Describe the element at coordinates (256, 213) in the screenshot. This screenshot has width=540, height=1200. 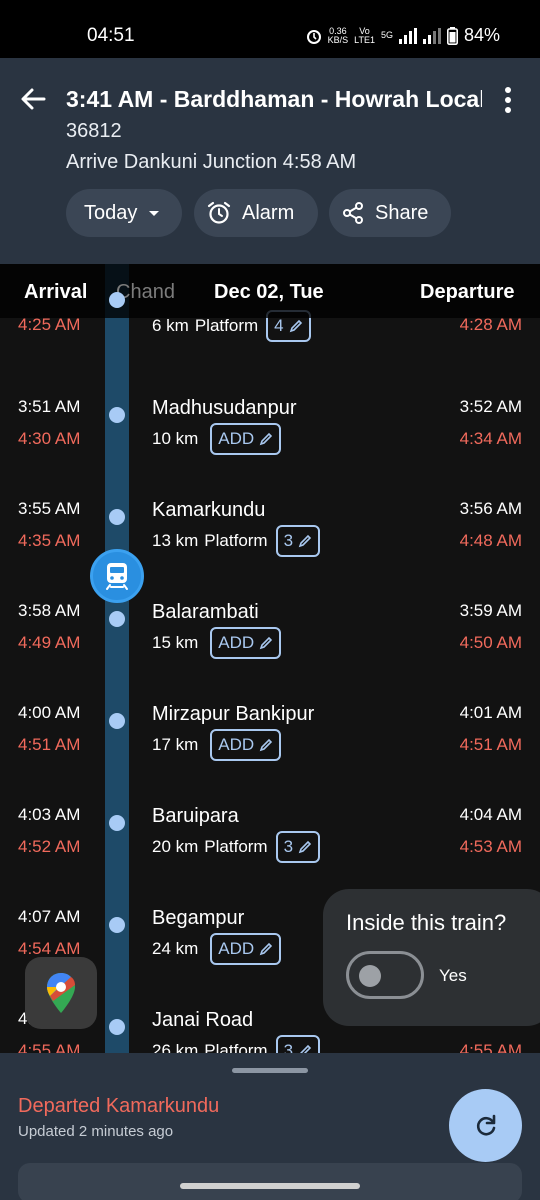
I see `alarm-chip: Alarm` at that location.